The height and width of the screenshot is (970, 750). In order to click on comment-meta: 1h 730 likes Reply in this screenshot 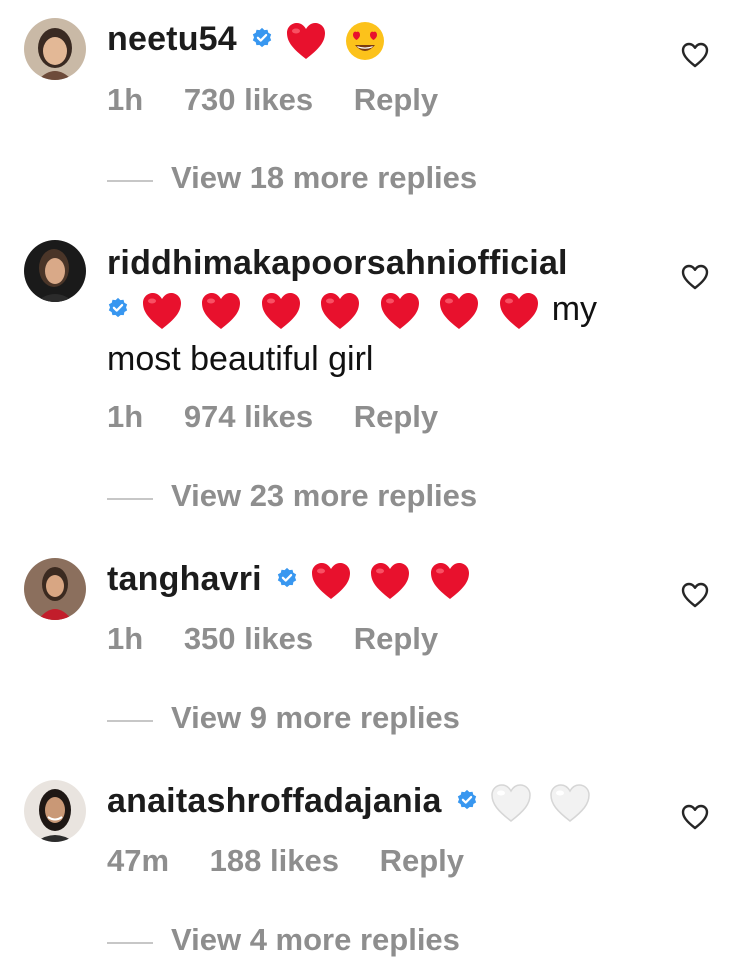, I will do `click(288, 100)`.